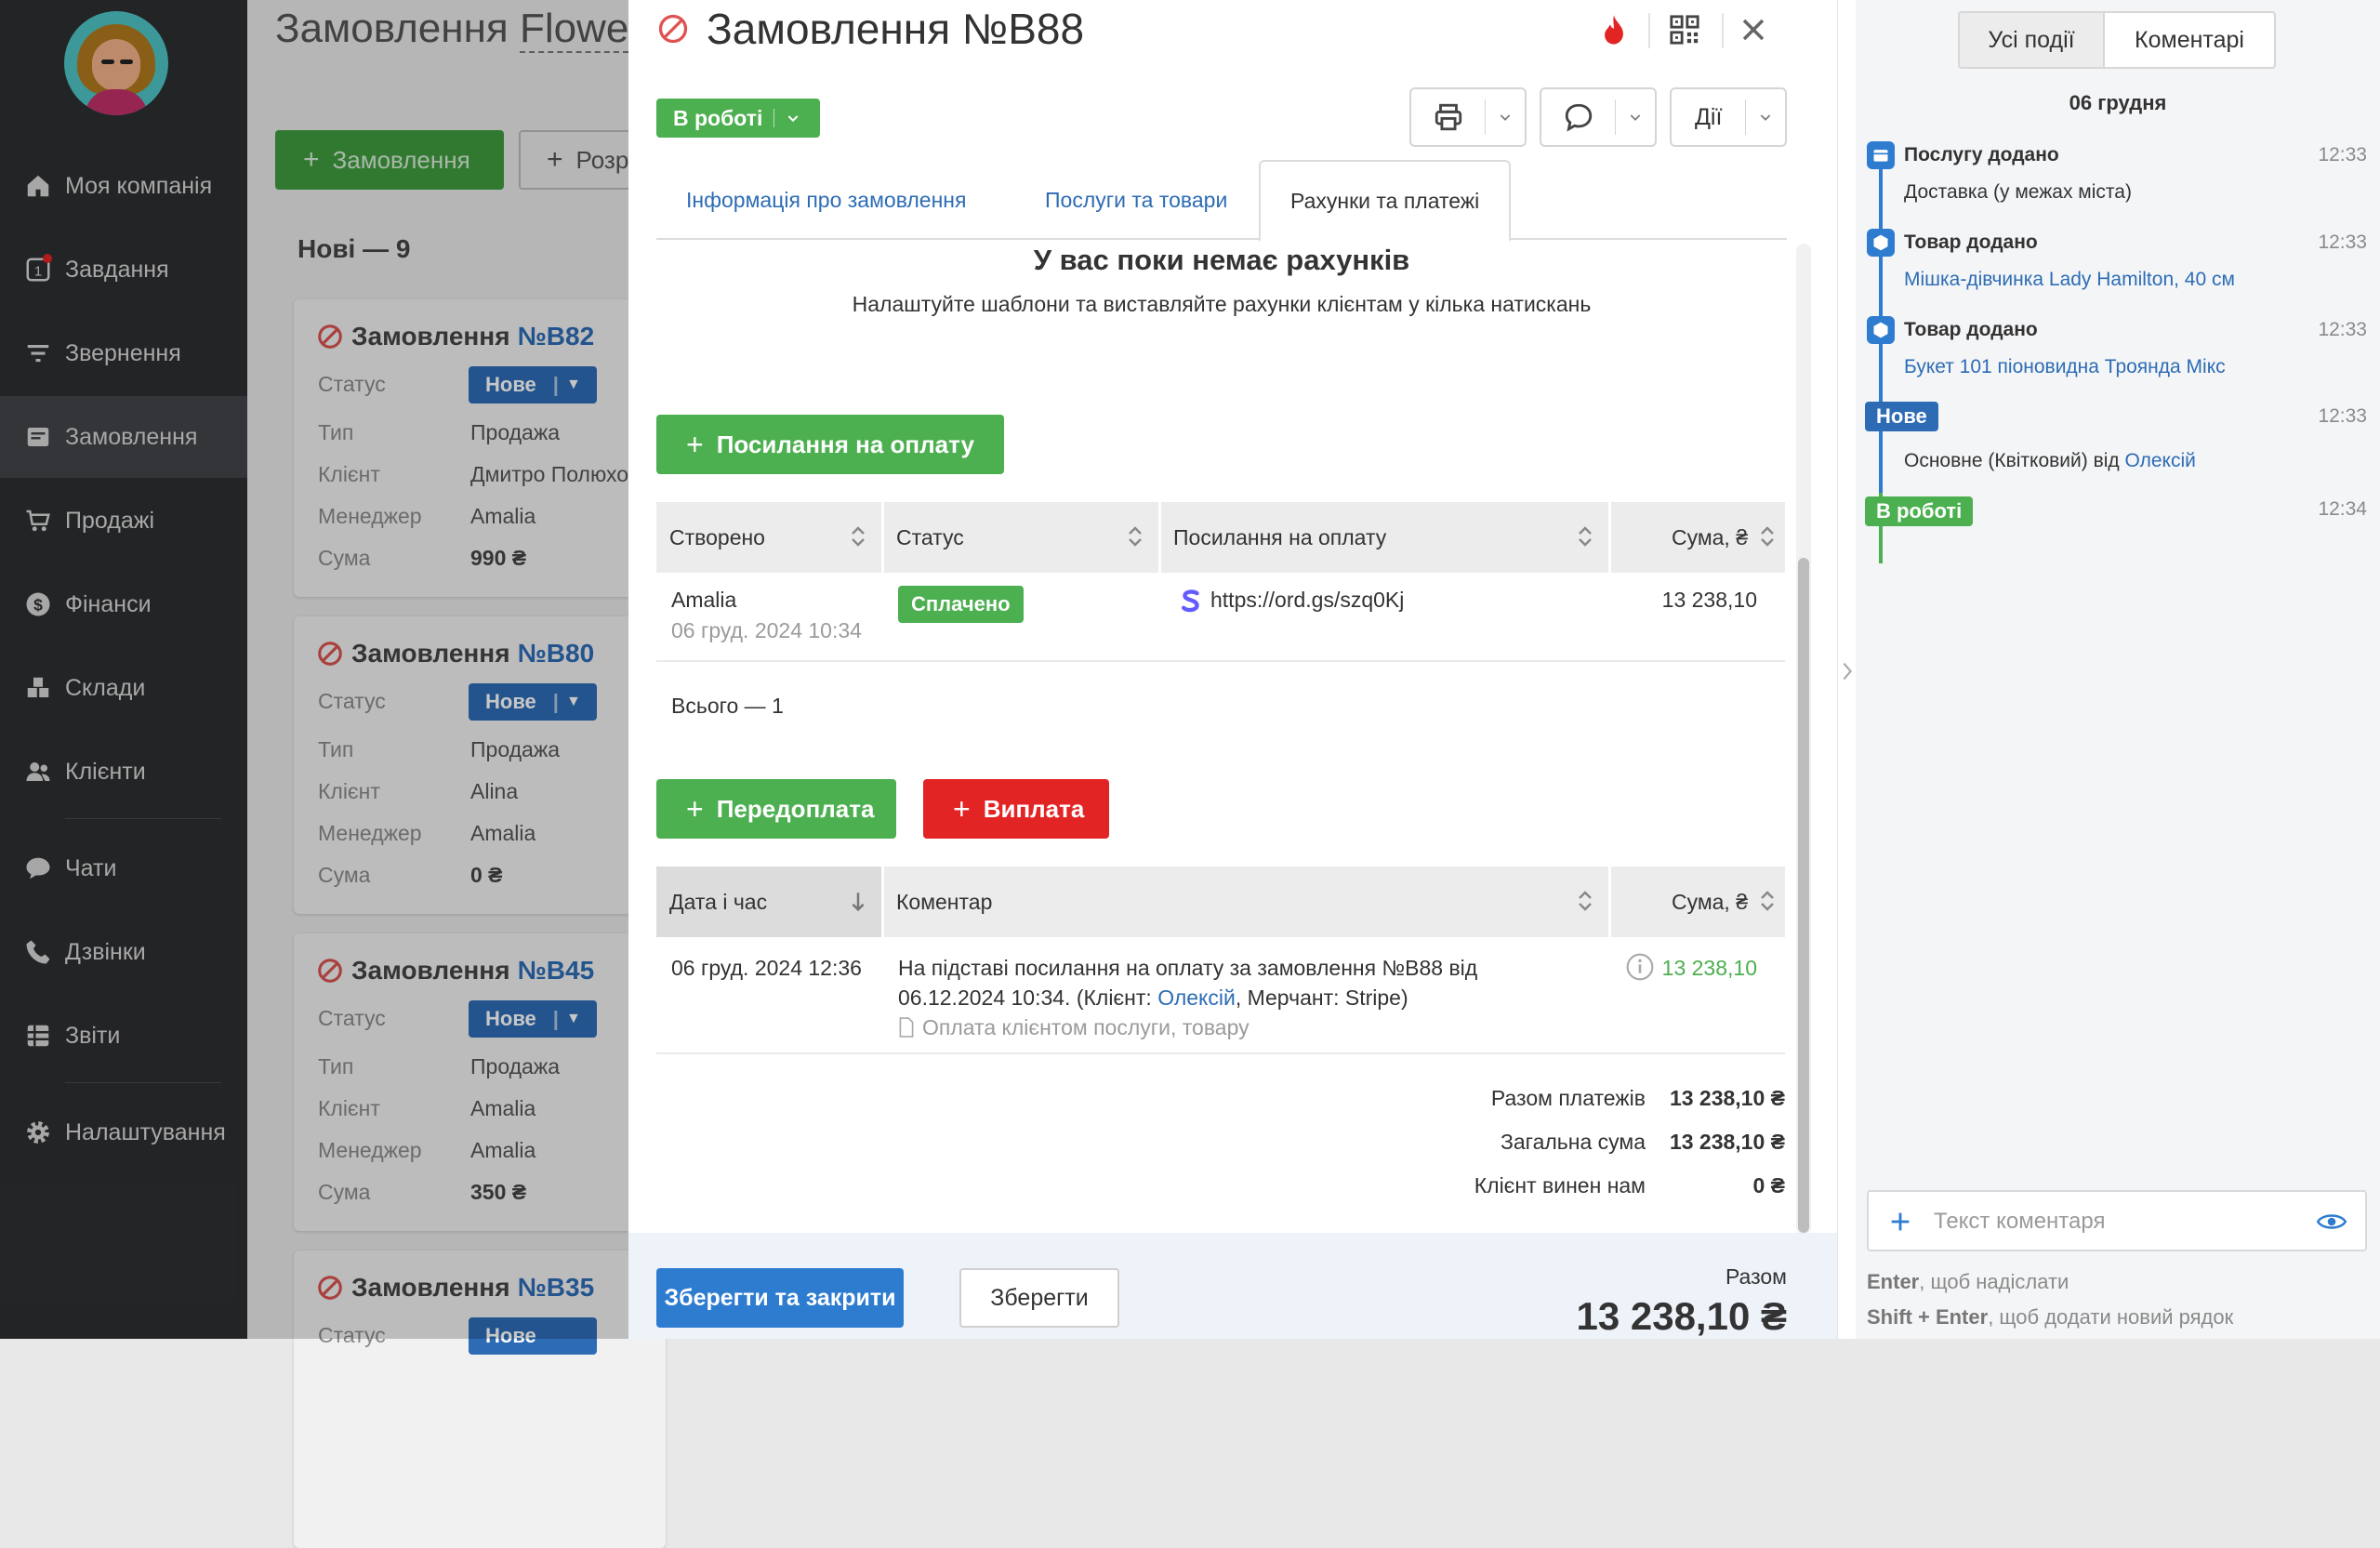 This screenshot has height=1548, width=2380. What do you see at coordinates (1919, 511) in the screenshot?
I see `status-badge: В роботі` at bounding box center [1919, 511].